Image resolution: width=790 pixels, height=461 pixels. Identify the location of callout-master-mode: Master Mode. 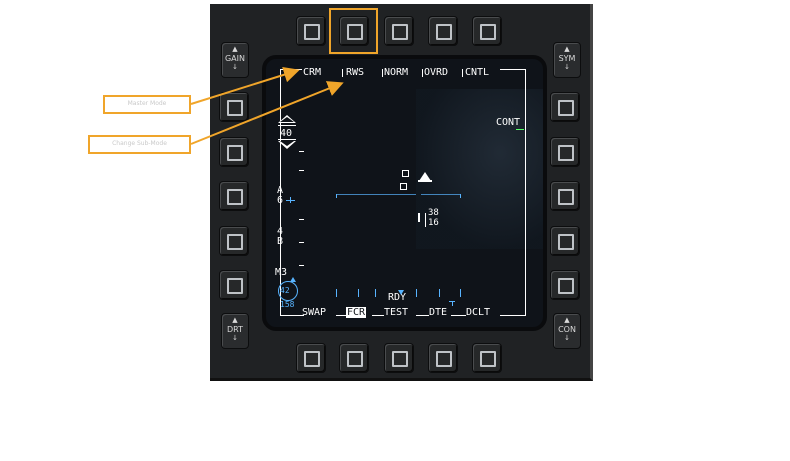
(147, 104).